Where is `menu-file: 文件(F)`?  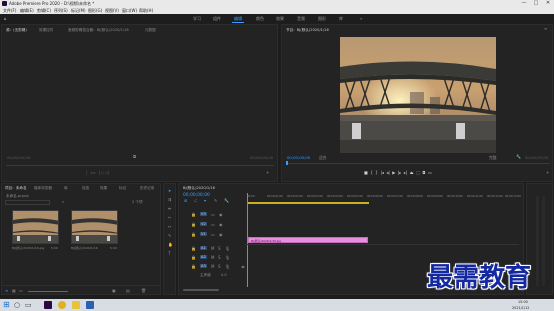
menu-file: 文件(F) is located at coordinates (9, 10).